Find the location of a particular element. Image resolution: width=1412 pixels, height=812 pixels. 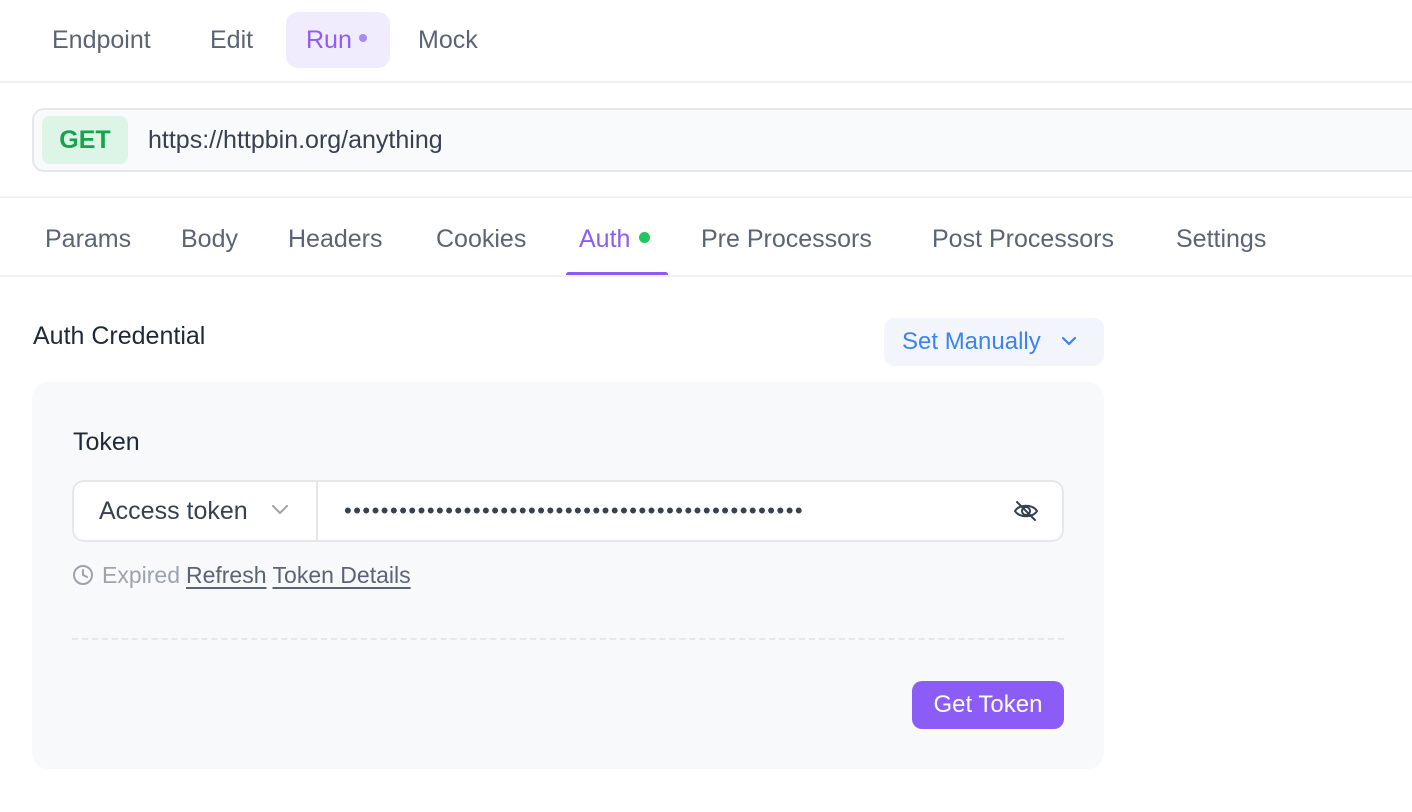

mode-tab-label: Edit is located at coordinates (232, 40).